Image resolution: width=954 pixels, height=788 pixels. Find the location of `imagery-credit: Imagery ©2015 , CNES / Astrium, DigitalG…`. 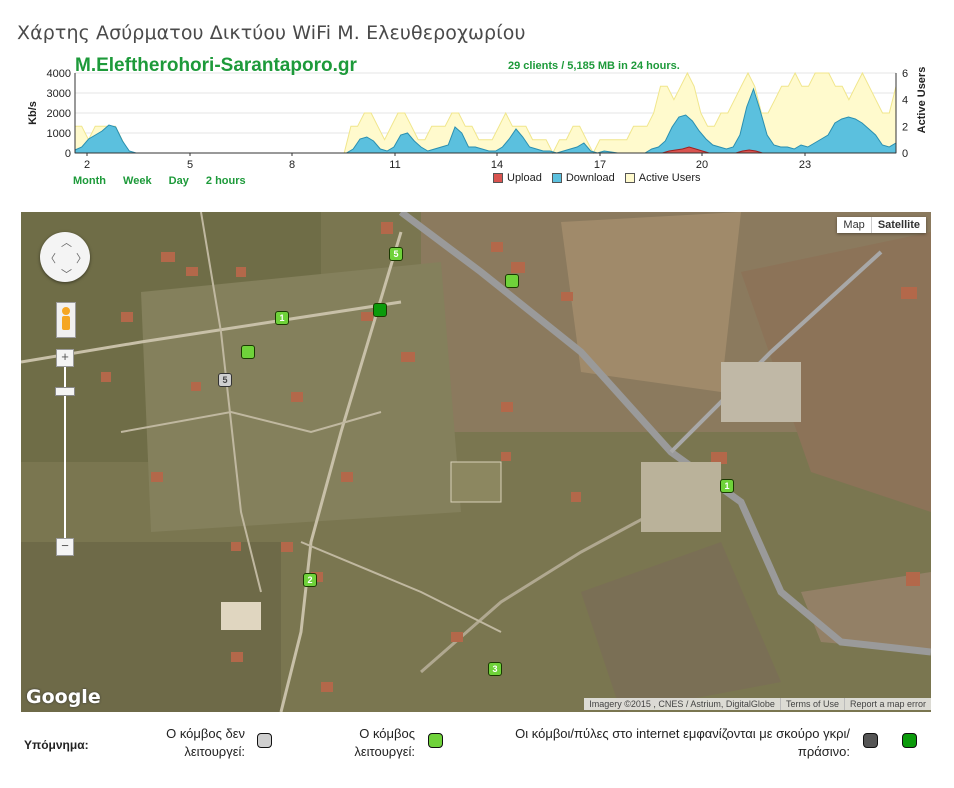

imagery-credit: Imagery ©2015 , CNES / Astrium, DigitalG… is located at coordinates (682, 704).